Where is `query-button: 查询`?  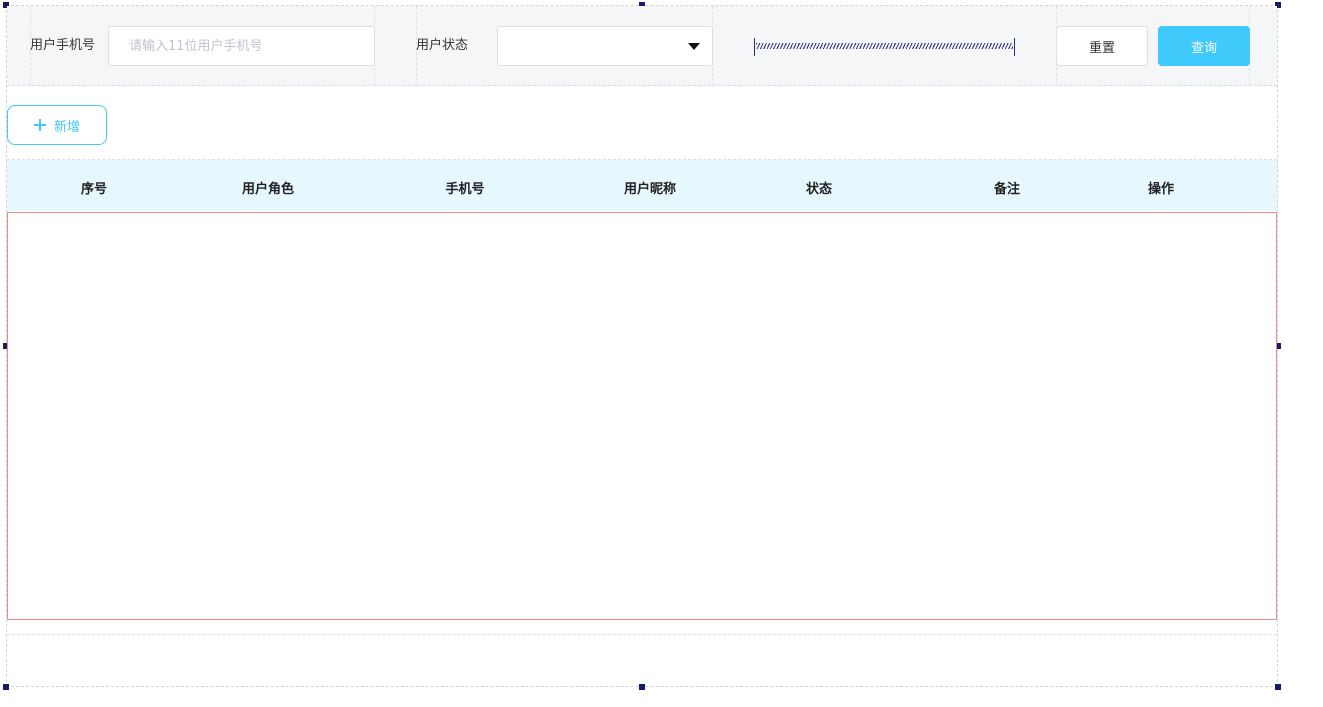
query-button: 查询 is located at coordinates (1204, 46).